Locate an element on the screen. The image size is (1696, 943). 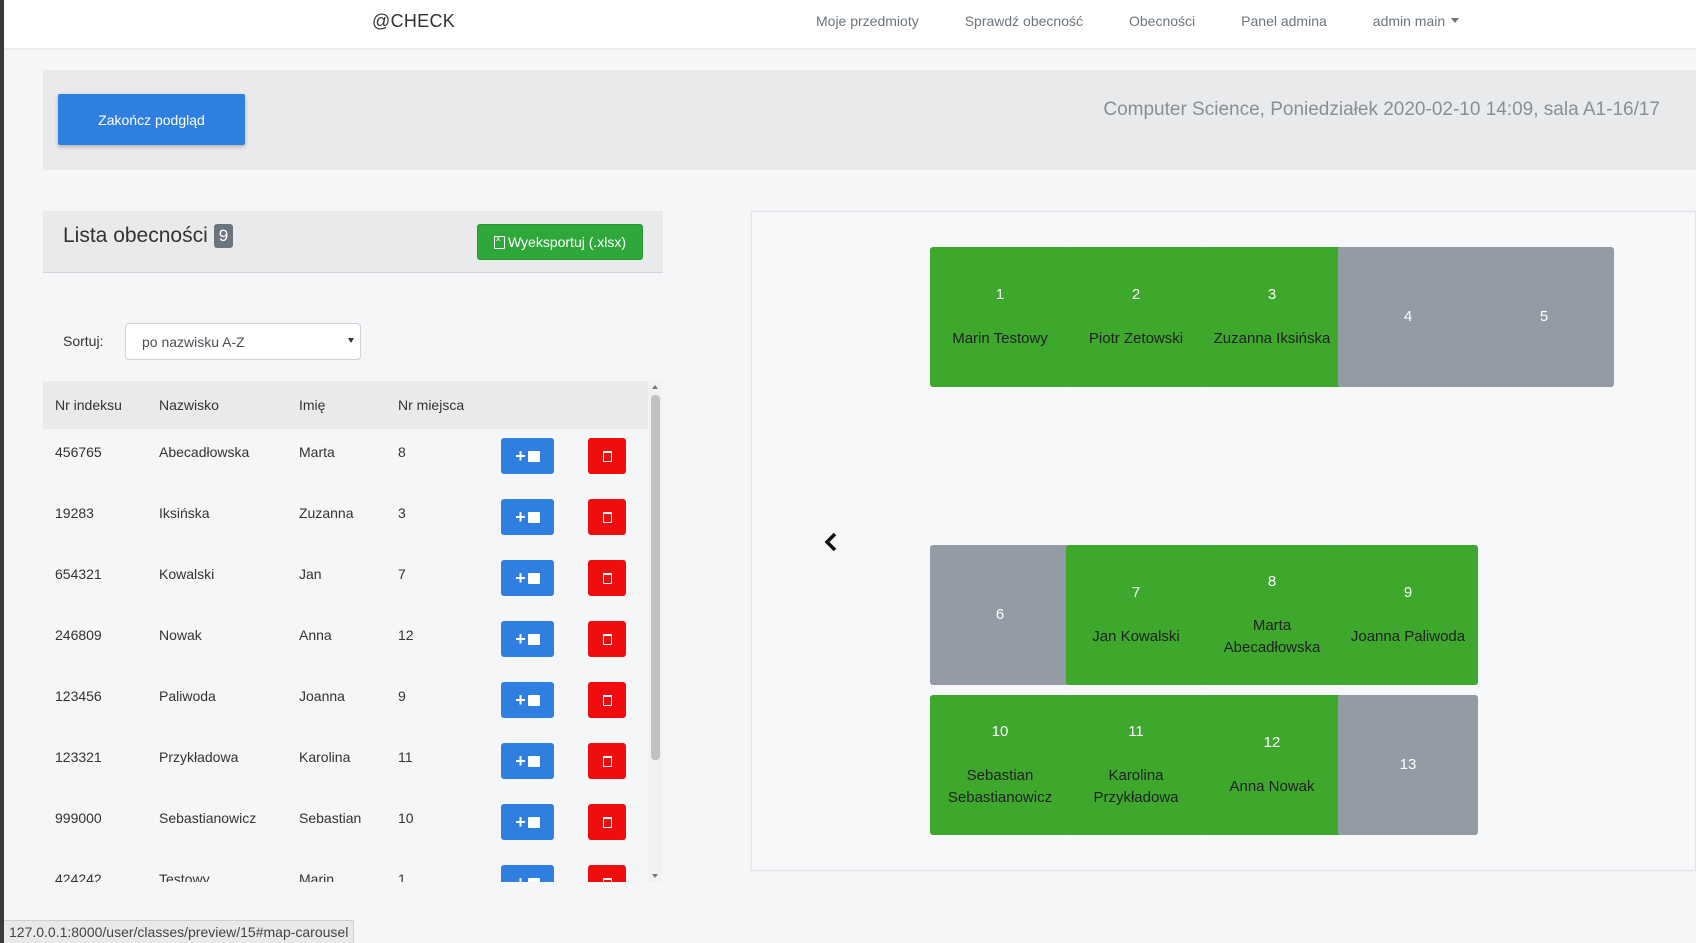
cell-index: 654321 is located at coordinates (78, 574).